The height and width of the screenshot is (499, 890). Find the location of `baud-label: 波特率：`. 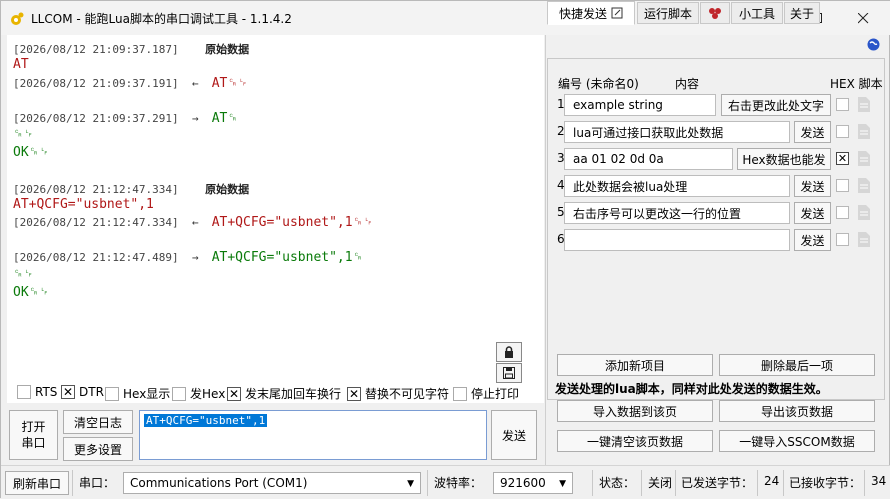

baud-label: 波特率： is located at coordinates (458, 483).